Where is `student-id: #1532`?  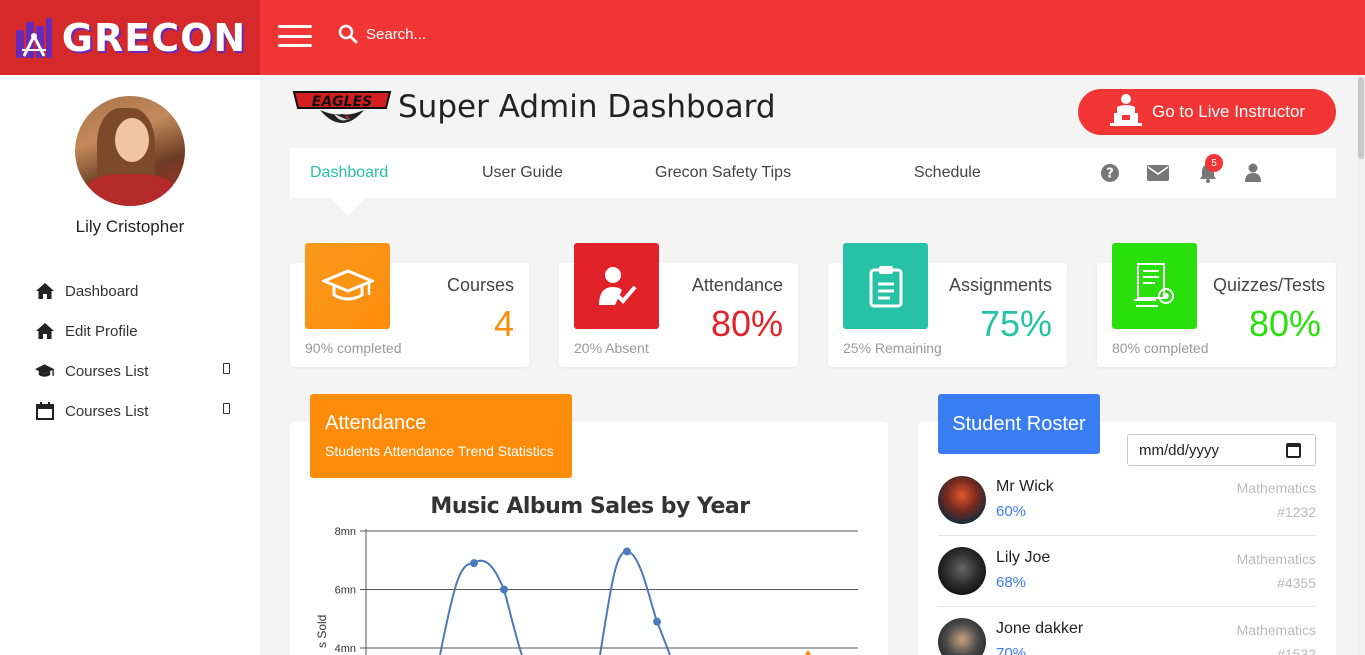 student-id: #1532 is located at coordinates (1296, 650).